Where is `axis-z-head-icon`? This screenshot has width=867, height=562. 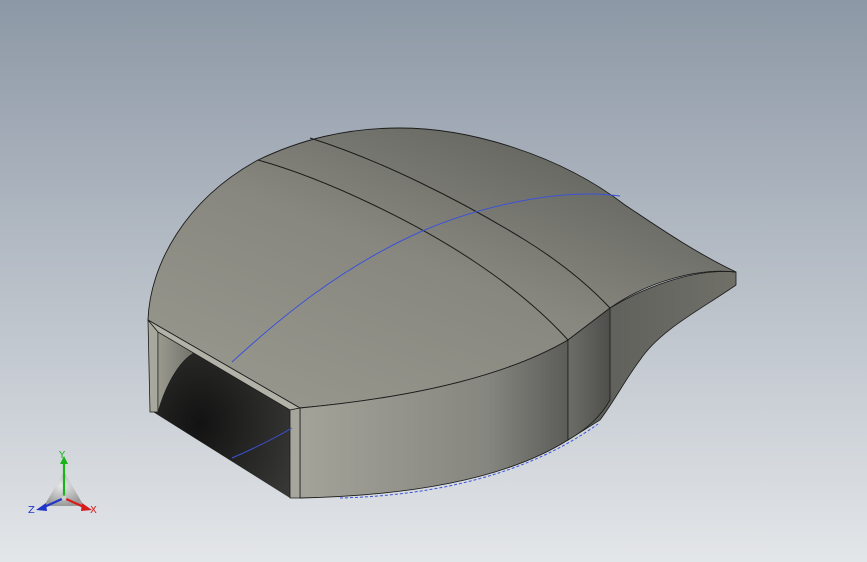
axis-z-head-icon is located at coordinates (41, 507).